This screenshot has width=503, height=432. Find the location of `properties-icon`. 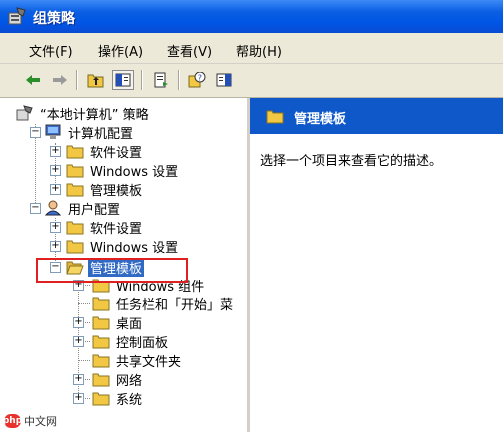

properties-icon is located at coordinates (224, 80).